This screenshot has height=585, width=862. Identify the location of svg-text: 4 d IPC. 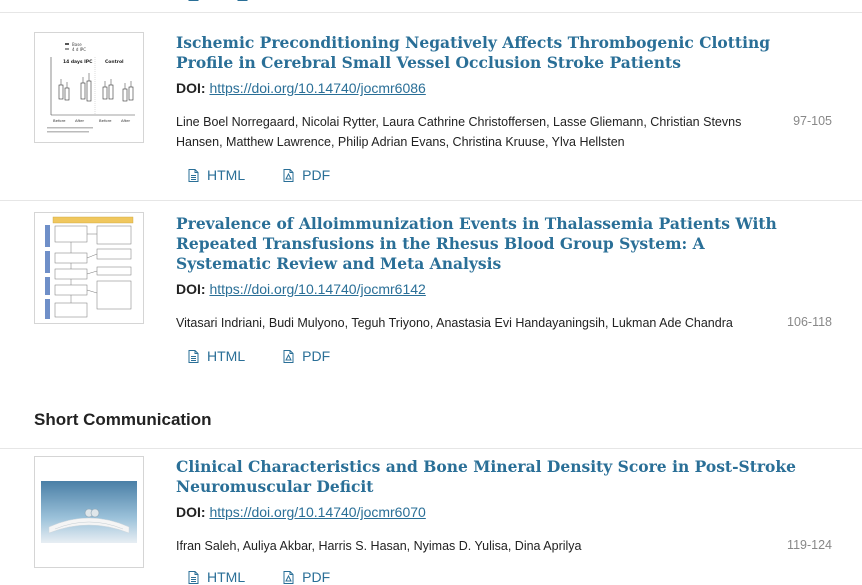
(79, 49).